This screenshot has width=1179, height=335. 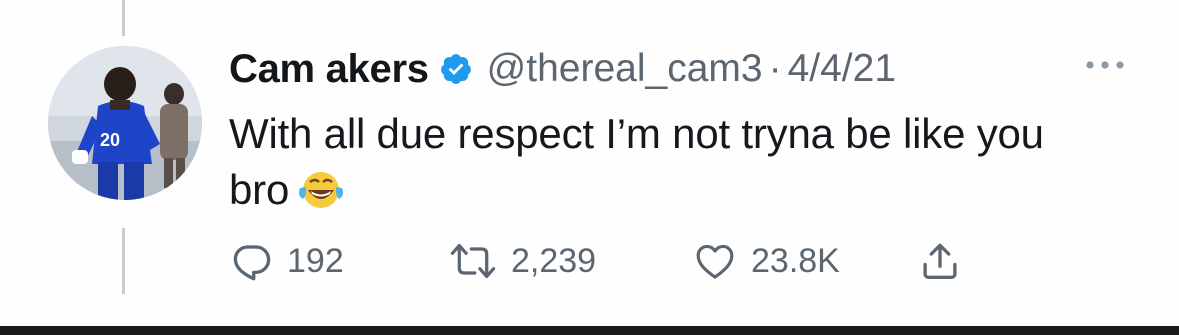 I want to click on user-handle: @thereal_cam3, so click(x=625, y=69).